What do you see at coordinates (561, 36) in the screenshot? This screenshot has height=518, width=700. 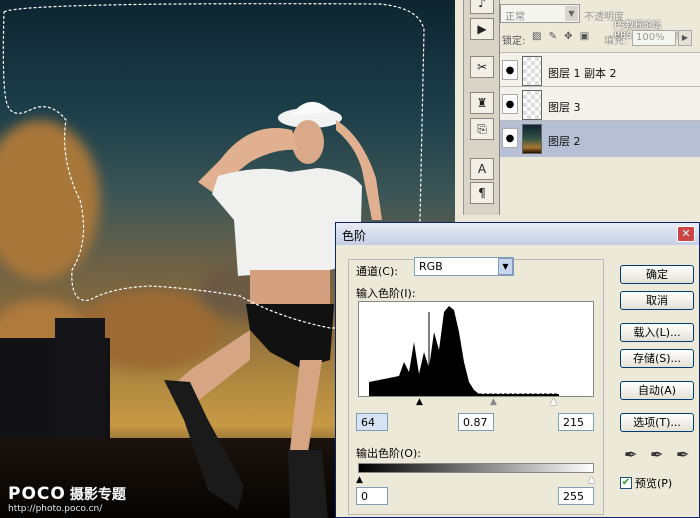 I see `lock-icon: ▨ ✎ ✥ ▣` at bounding box center [561, 36].